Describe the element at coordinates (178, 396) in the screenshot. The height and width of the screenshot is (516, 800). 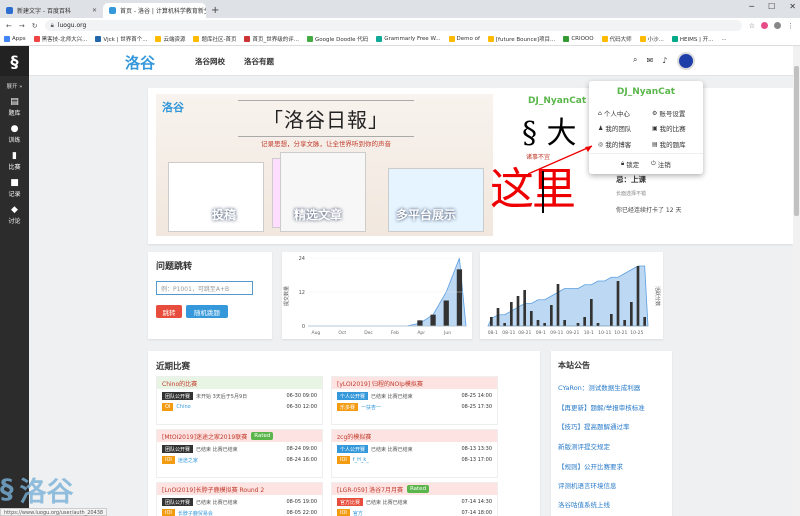
I see `contest-tag-badge: 团队公开赛` at that location.